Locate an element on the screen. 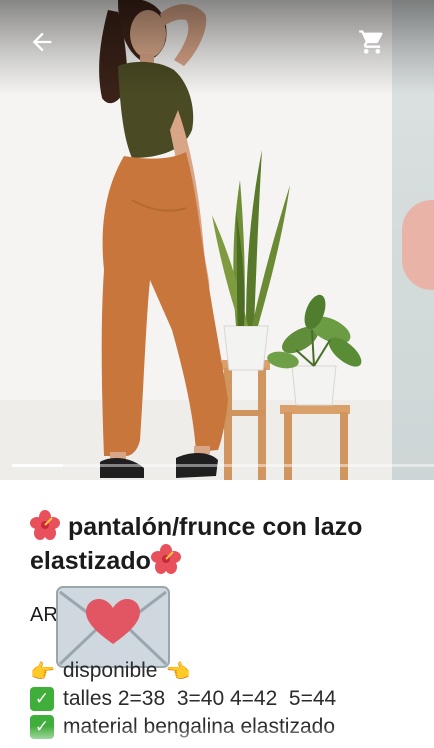  price-prefix: AR is located at coordinates (44, 615).